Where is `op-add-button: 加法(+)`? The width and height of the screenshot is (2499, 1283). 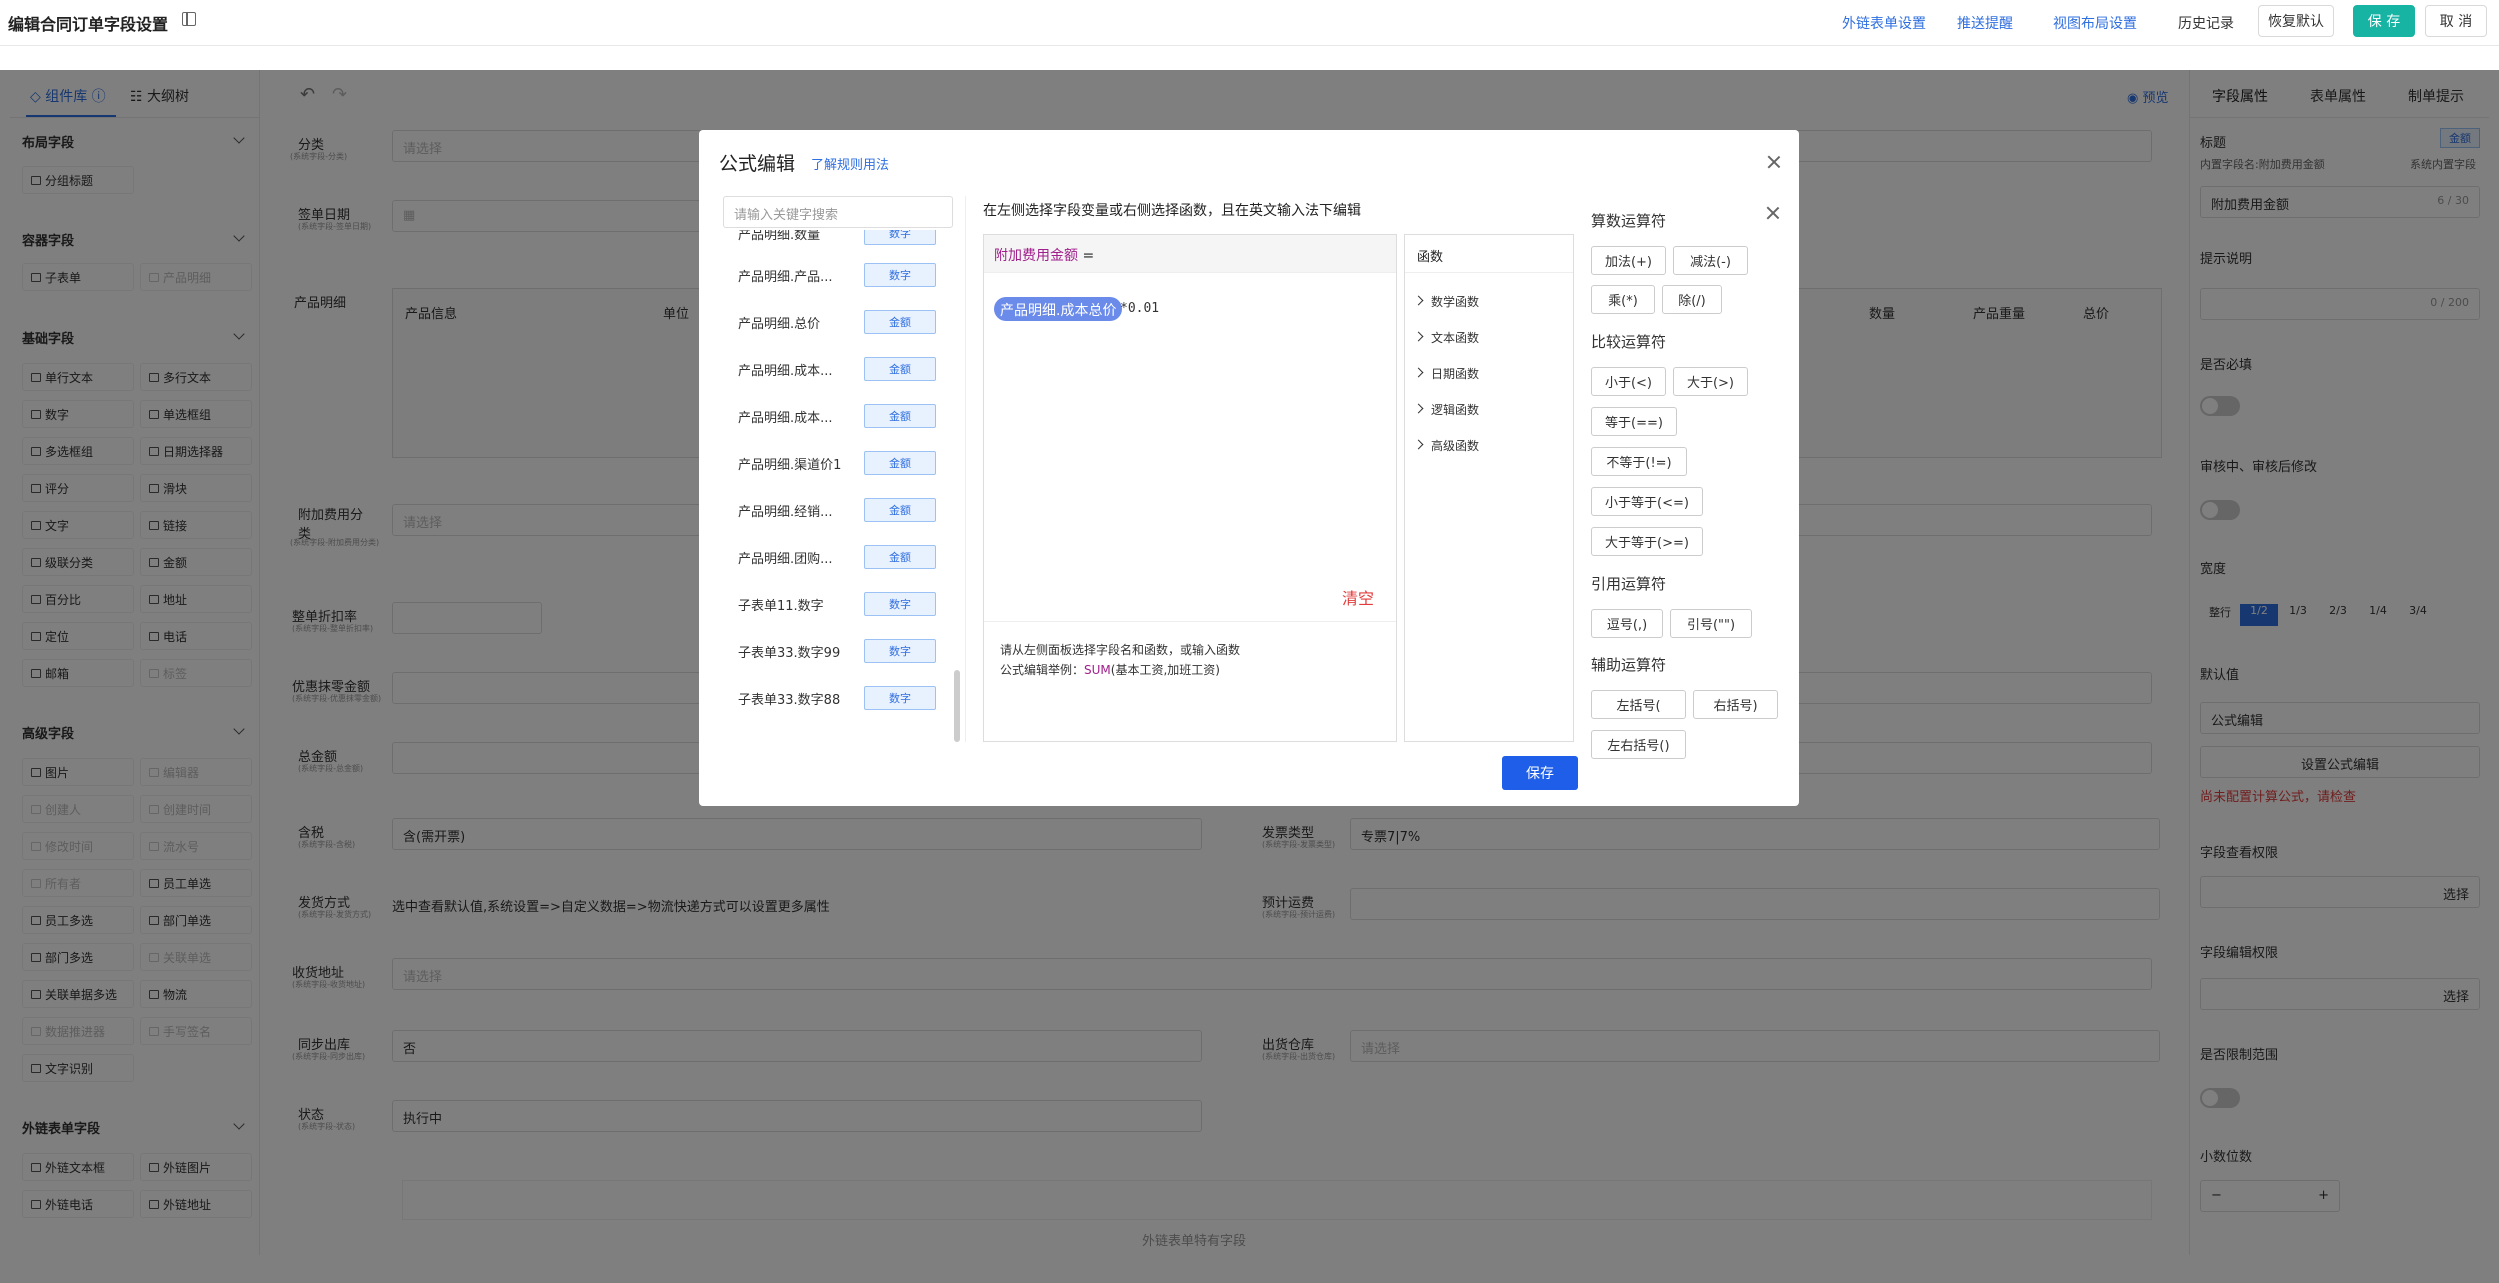
op-add-button: 加法(+) is located at coordinates (1628, 260).